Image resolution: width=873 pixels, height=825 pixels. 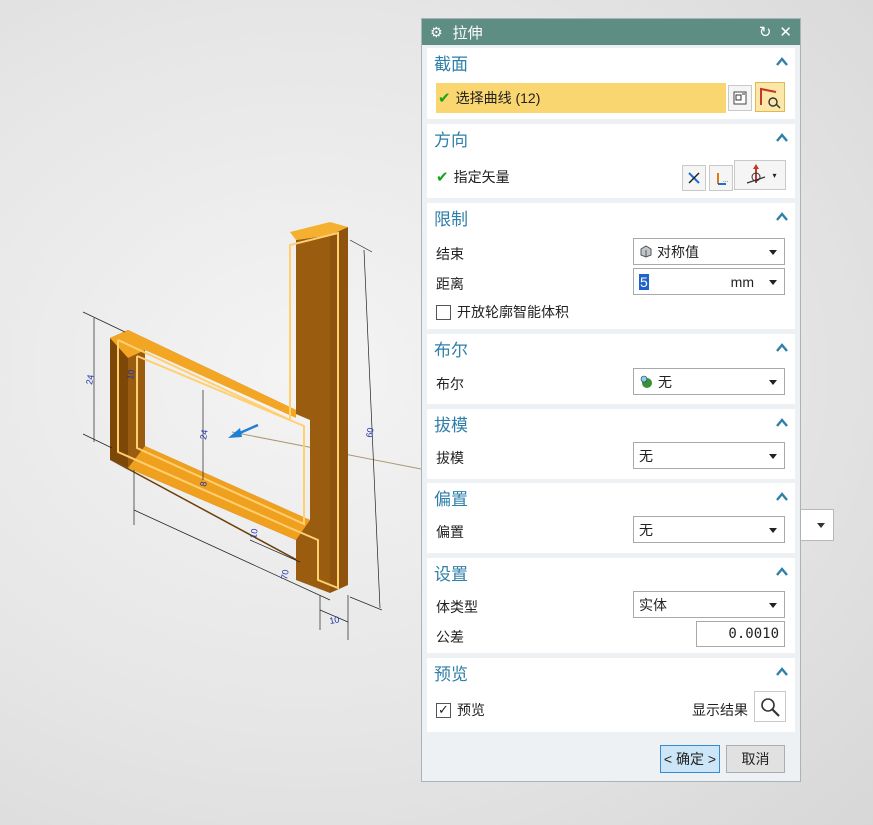 What do you see at coordinates (742, 281) in the screenshot?
I see `distance-unit: mm` at bounding box center [742, 281].